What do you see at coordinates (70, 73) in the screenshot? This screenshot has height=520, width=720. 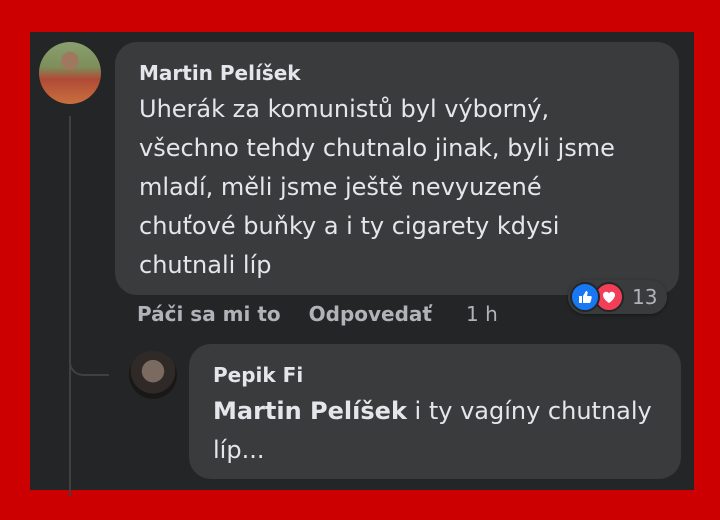 I see `avatar-martin` at bounding box center [70, 73].